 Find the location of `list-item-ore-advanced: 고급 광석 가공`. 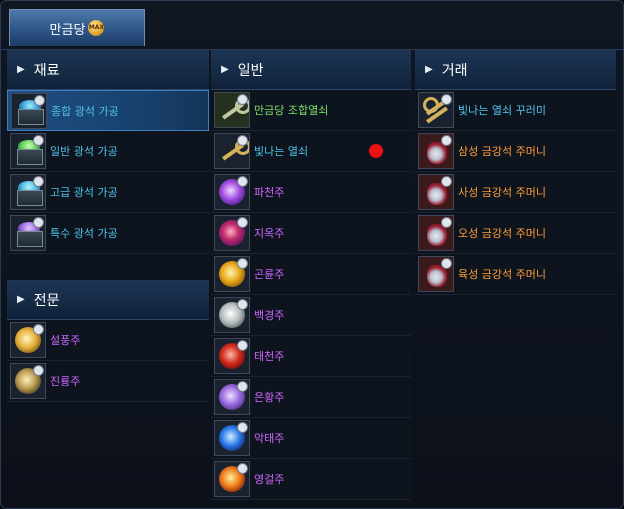

list-item-ore-advanced: 고급 광석 가공 is located at coordinates (108, 192).